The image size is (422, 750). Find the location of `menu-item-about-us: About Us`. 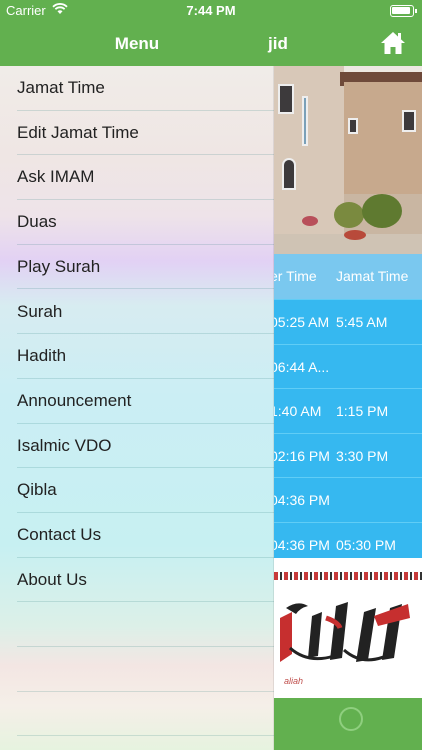

menu-item-about-us: About Us is located at coordinates (145, 580).